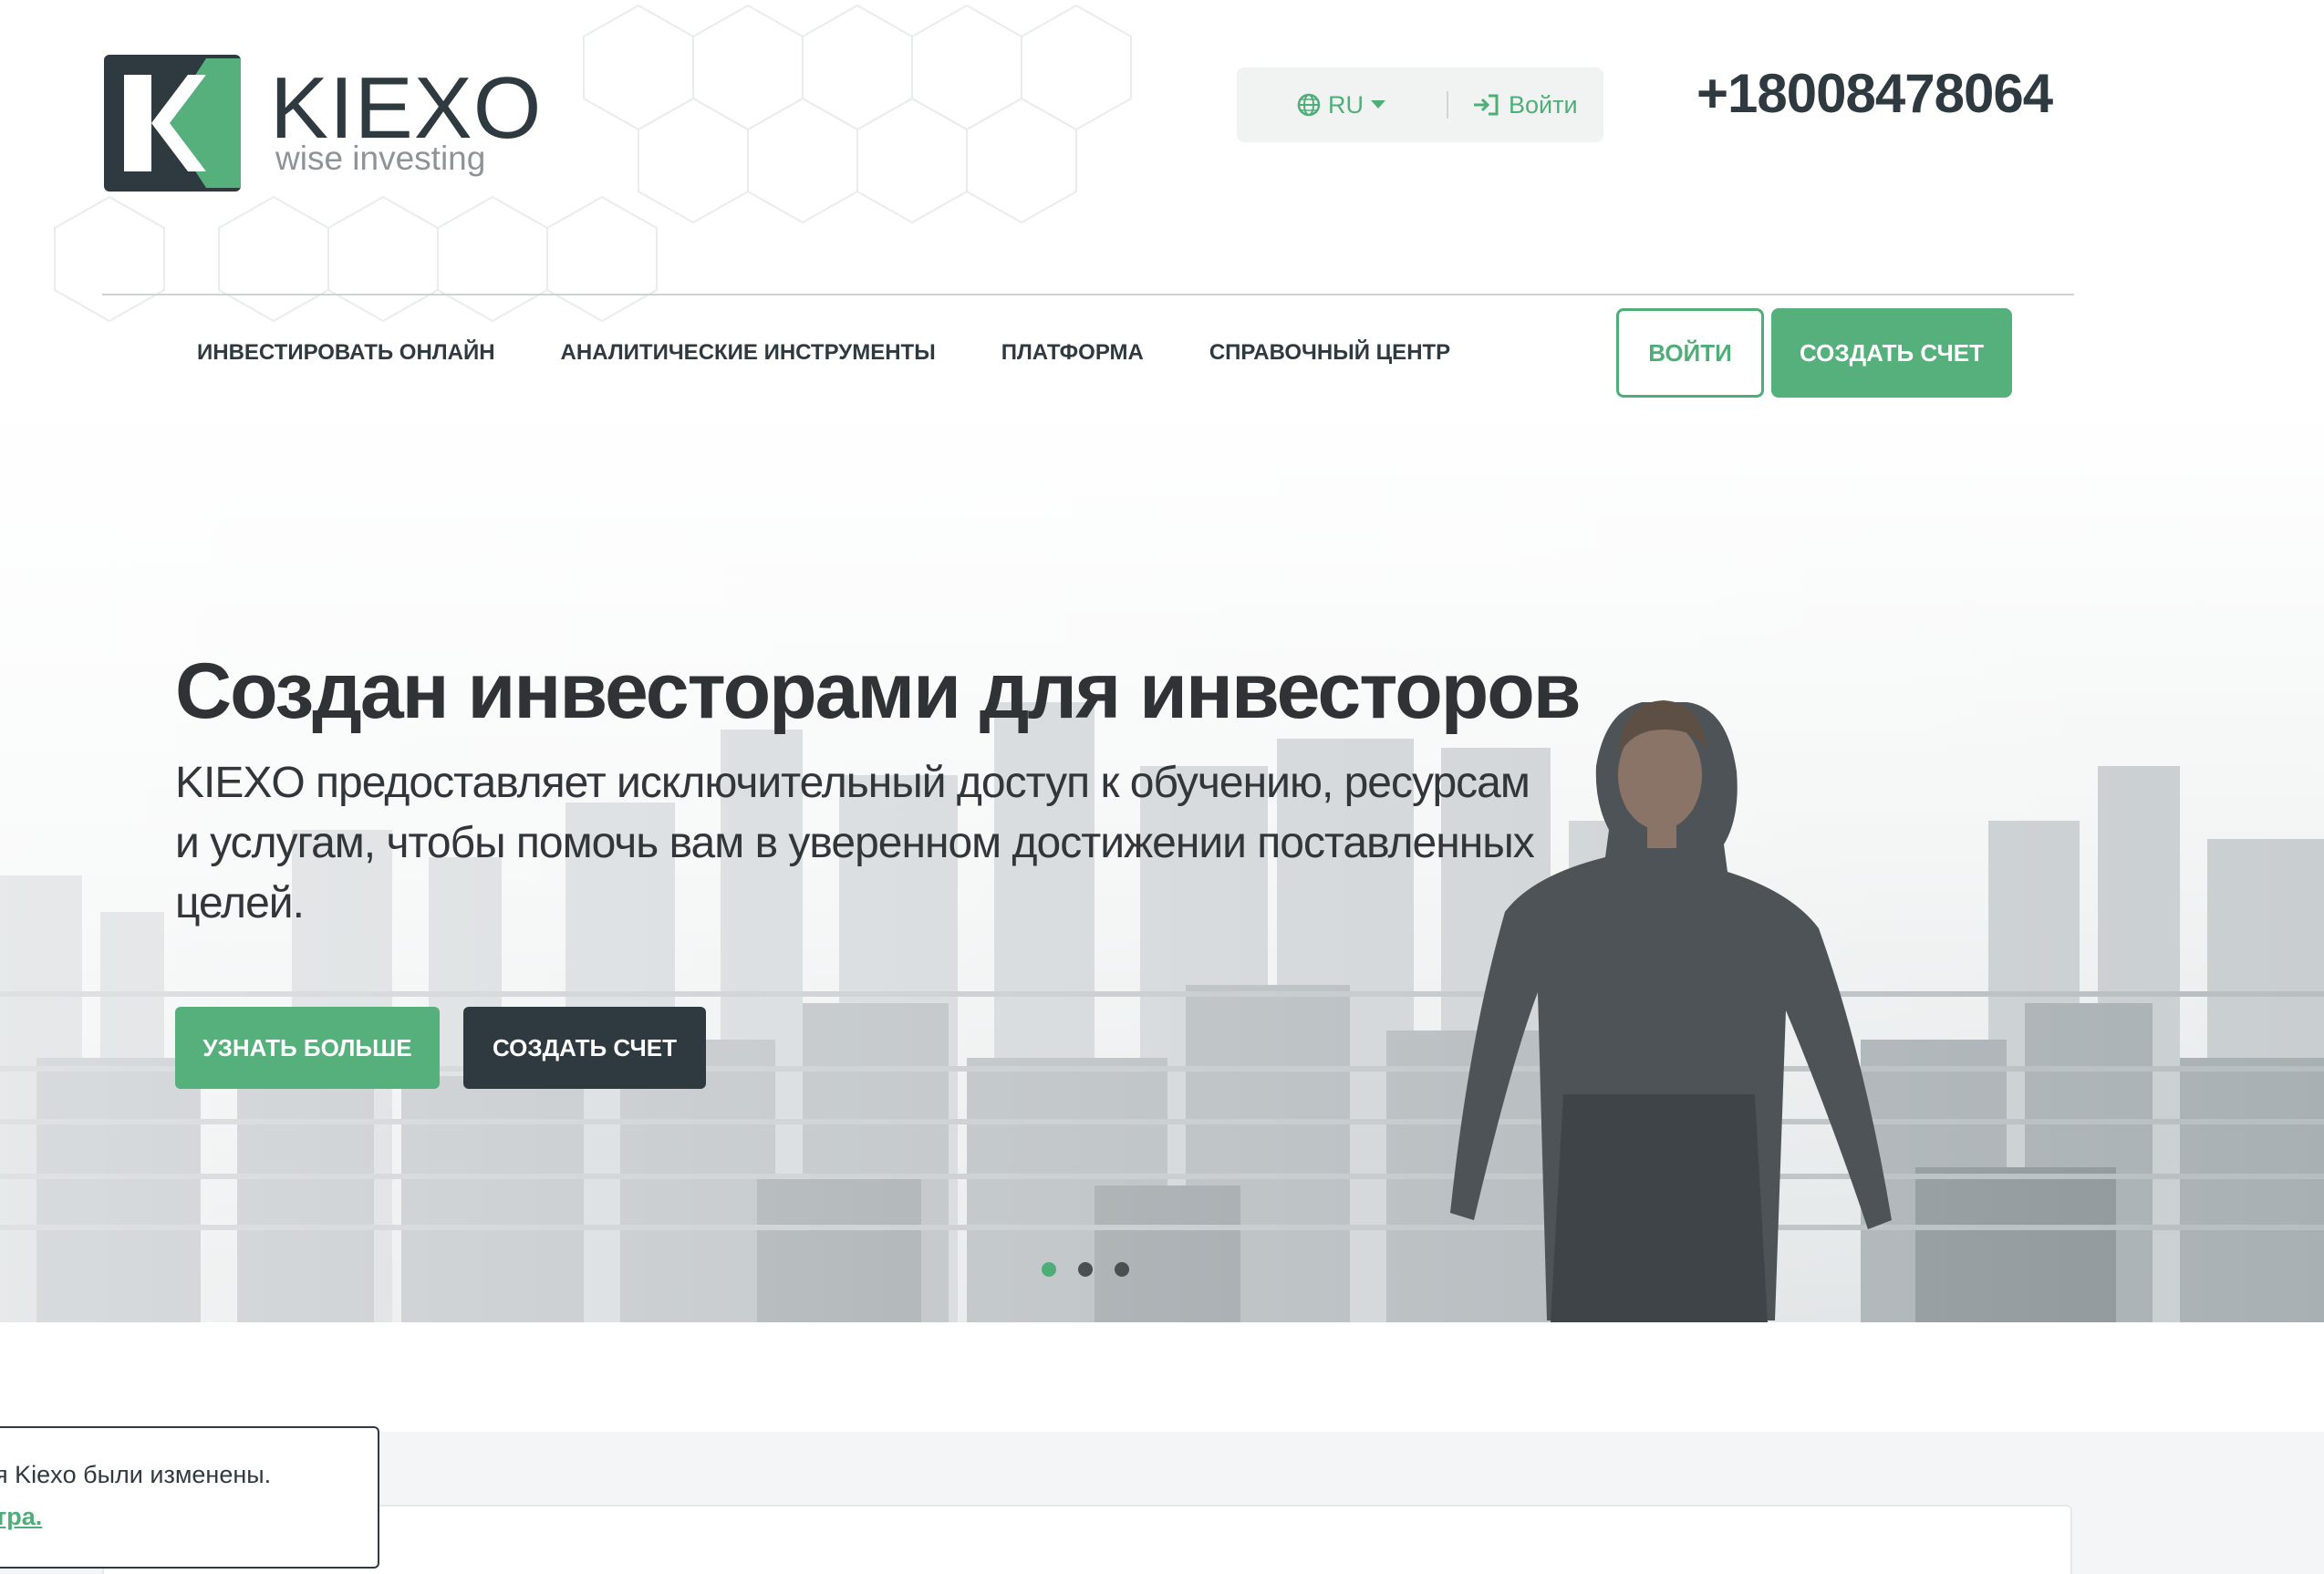 Image resolution: width=2324 pixels, height=1574 pixels. Describe the element at coordinates (1690, 353) in the screenshot. I see `login-button: ВОЙТИ` at that location.